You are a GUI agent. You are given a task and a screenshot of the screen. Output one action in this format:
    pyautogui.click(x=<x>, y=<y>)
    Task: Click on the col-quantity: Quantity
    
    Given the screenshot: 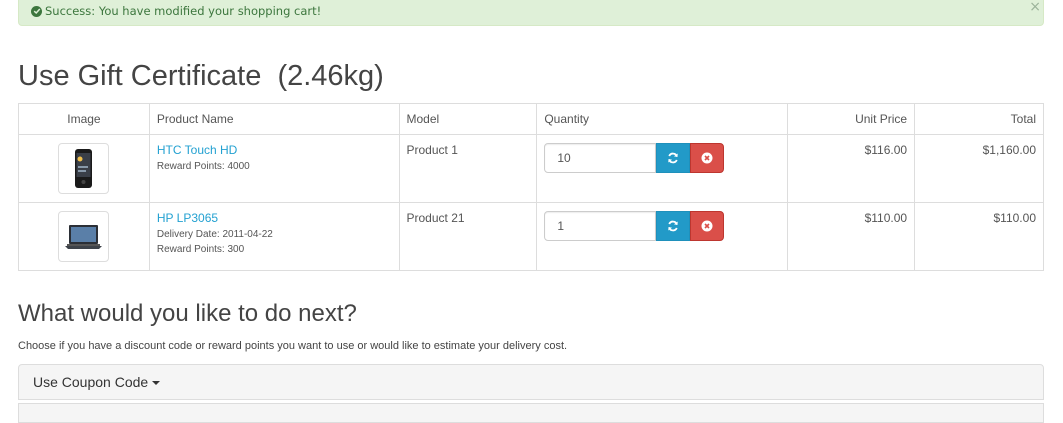 What is the action you would take?
    pyautogui.click(x=662, y=119)
    